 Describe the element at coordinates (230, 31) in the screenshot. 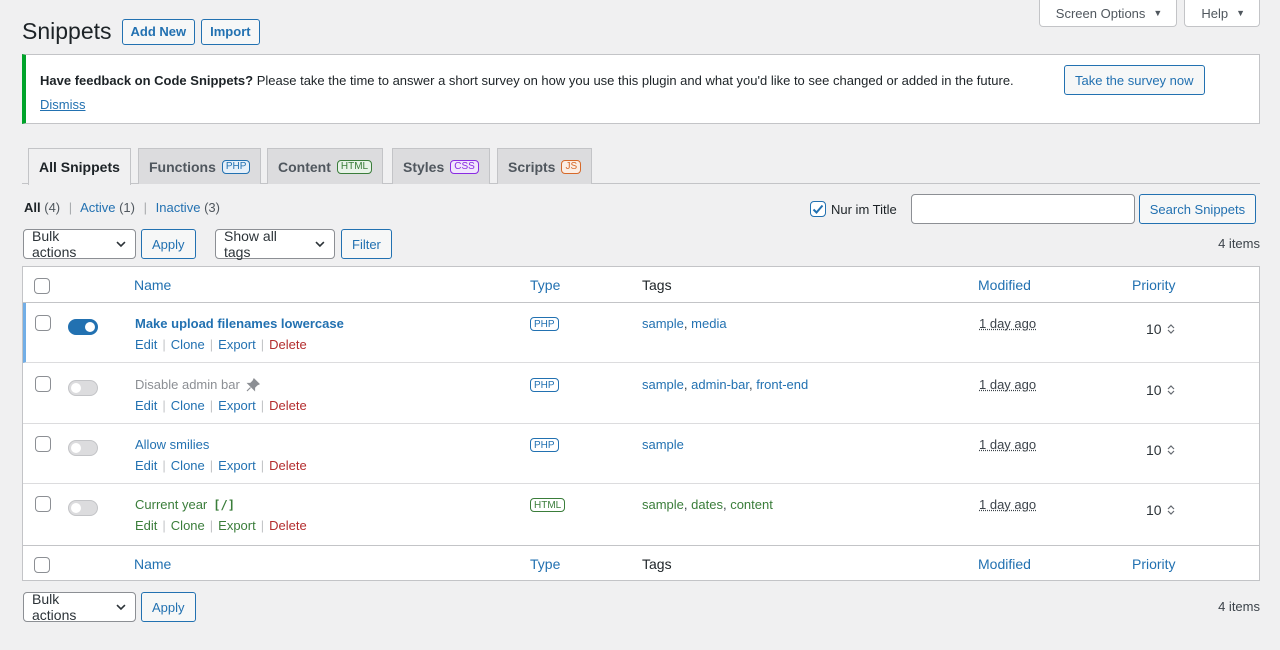

I see `import-button: Import` at that location.